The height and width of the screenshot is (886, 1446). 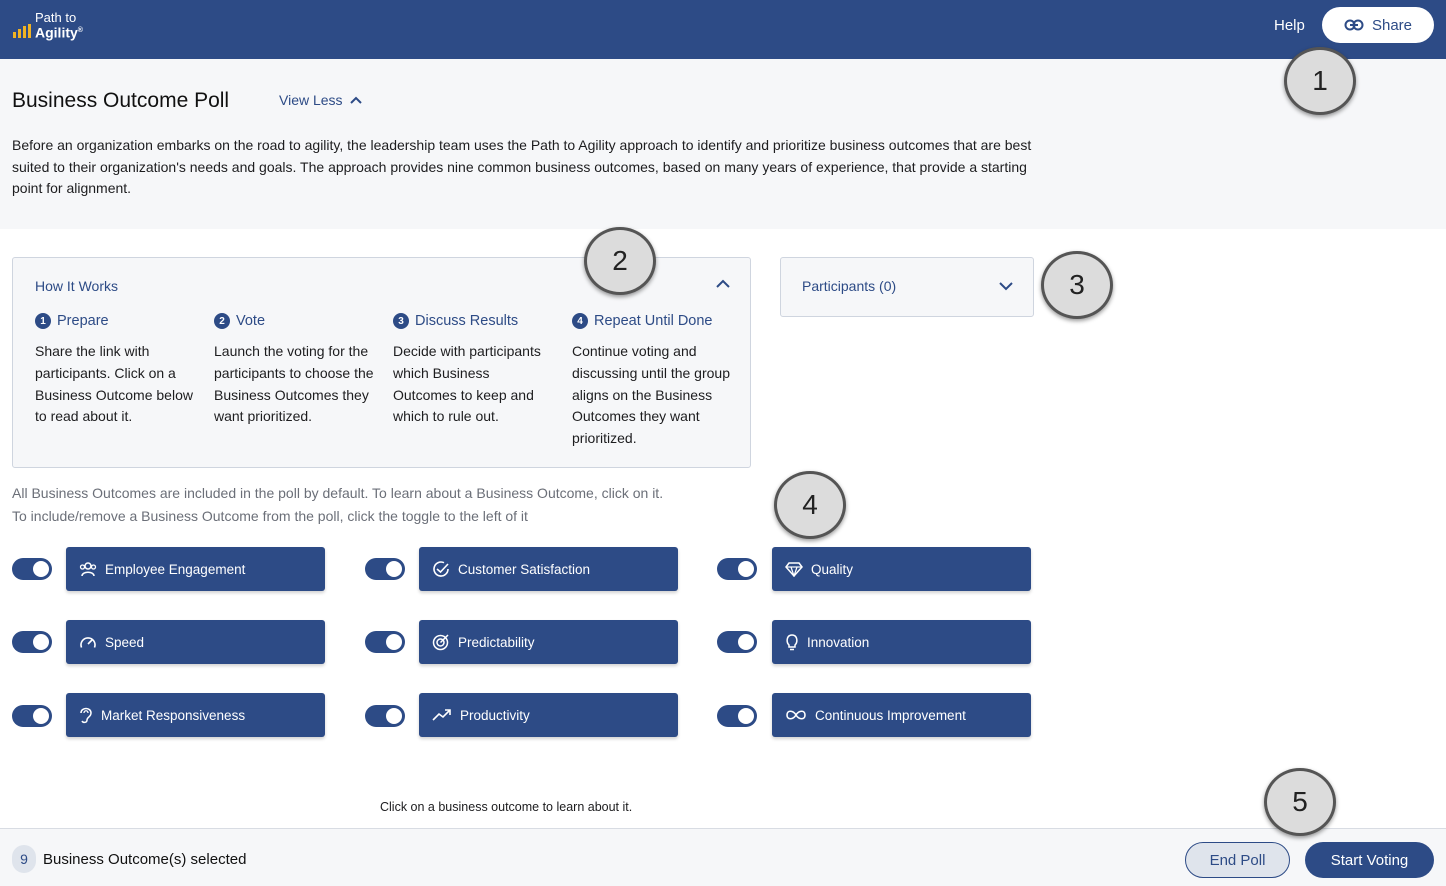 I want to click on step-number-badge: 3, so click(x=401, y=321).